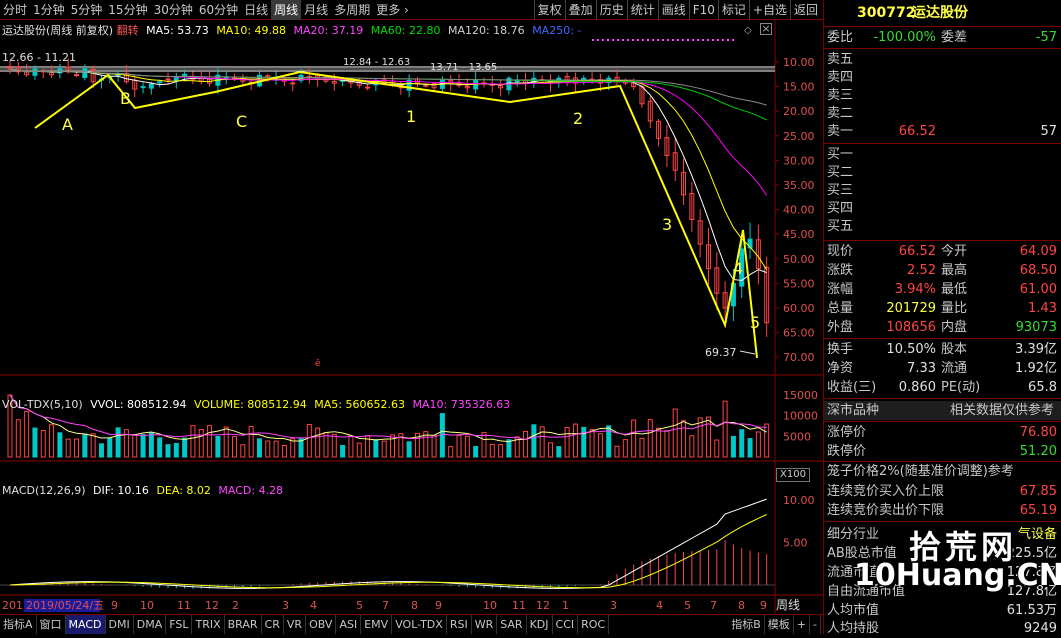  I want to click on flip-indicator: 翻转, so click(128, 30).